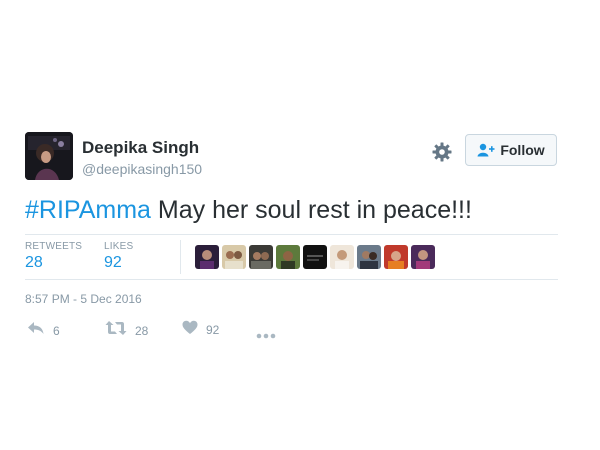  What do you see at coordinates (113, 263) in the screenshot?
I see `likes-count: 92` at bounding box center [113, 263].